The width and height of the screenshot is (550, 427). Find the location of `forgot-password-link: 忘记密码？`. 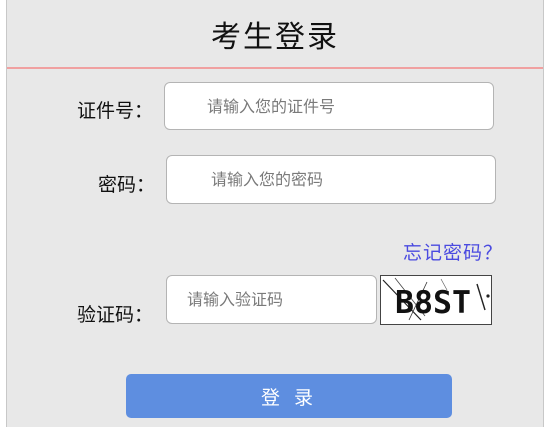

forgot-password-link: 忘记密码？ is located at coordinates (453, 251).